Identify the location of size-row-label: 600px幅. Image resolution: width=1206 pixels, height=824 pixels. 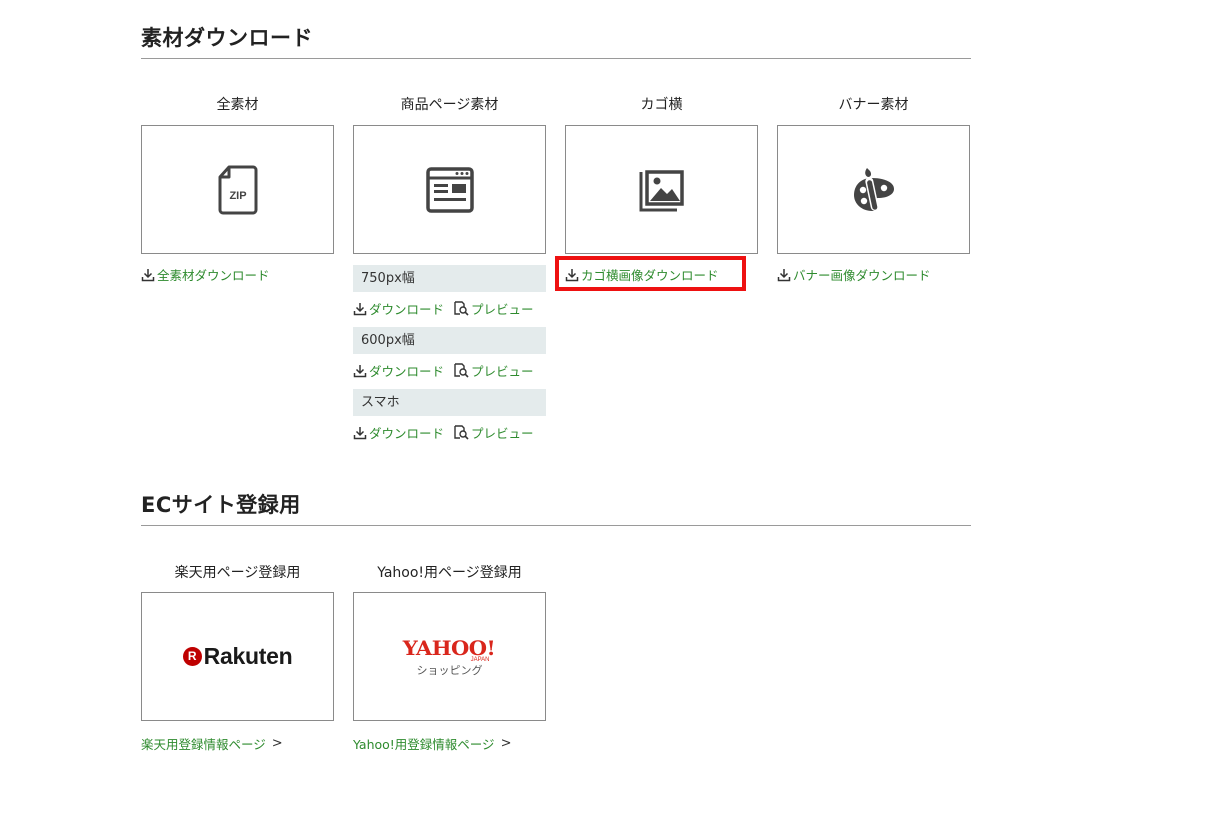
(388, 340).